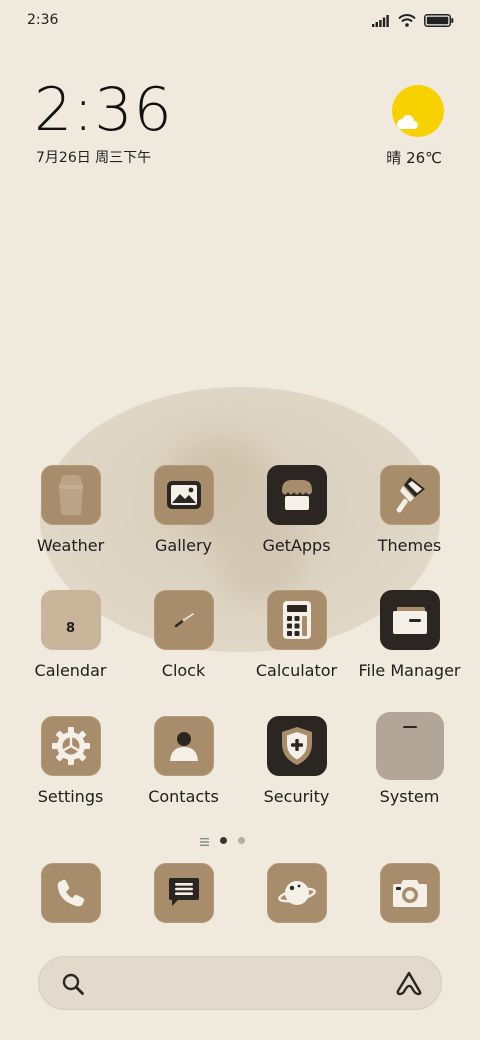  What do you see at coordinates (240, 983) in the screenshot?
I see `search-bar` at bounding box center [240, 983].